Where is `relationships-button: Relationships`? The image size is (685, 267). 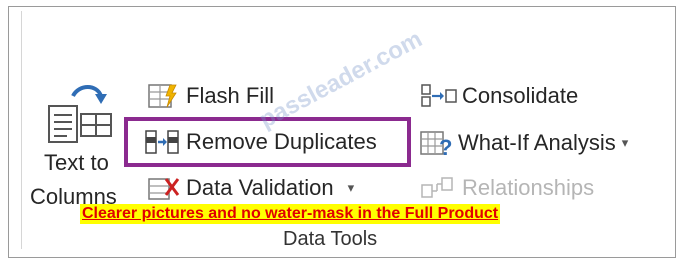
relationships-button: Relationships is located at coordinates (507, 188).